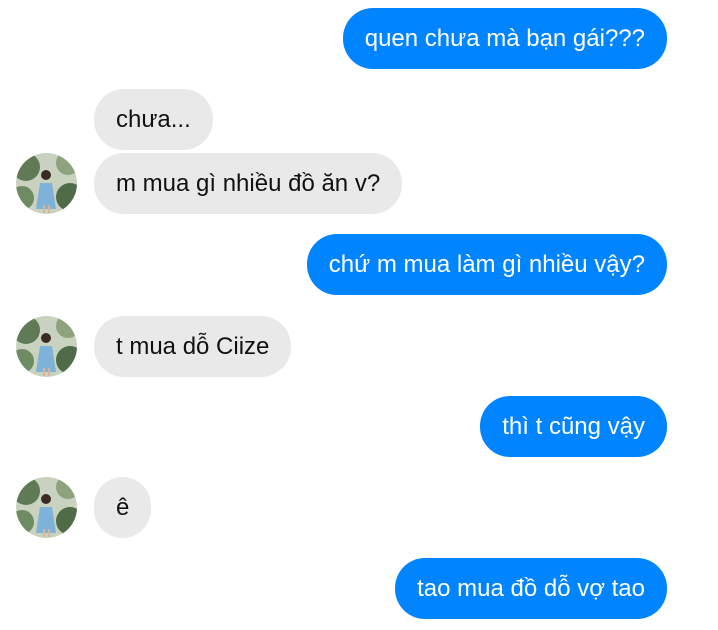 The height and width of the screenshot is (630, 718). I want to click on message-bubble-incoming: m mua gì nhiều đồ ăn v?, so click(248, 183).